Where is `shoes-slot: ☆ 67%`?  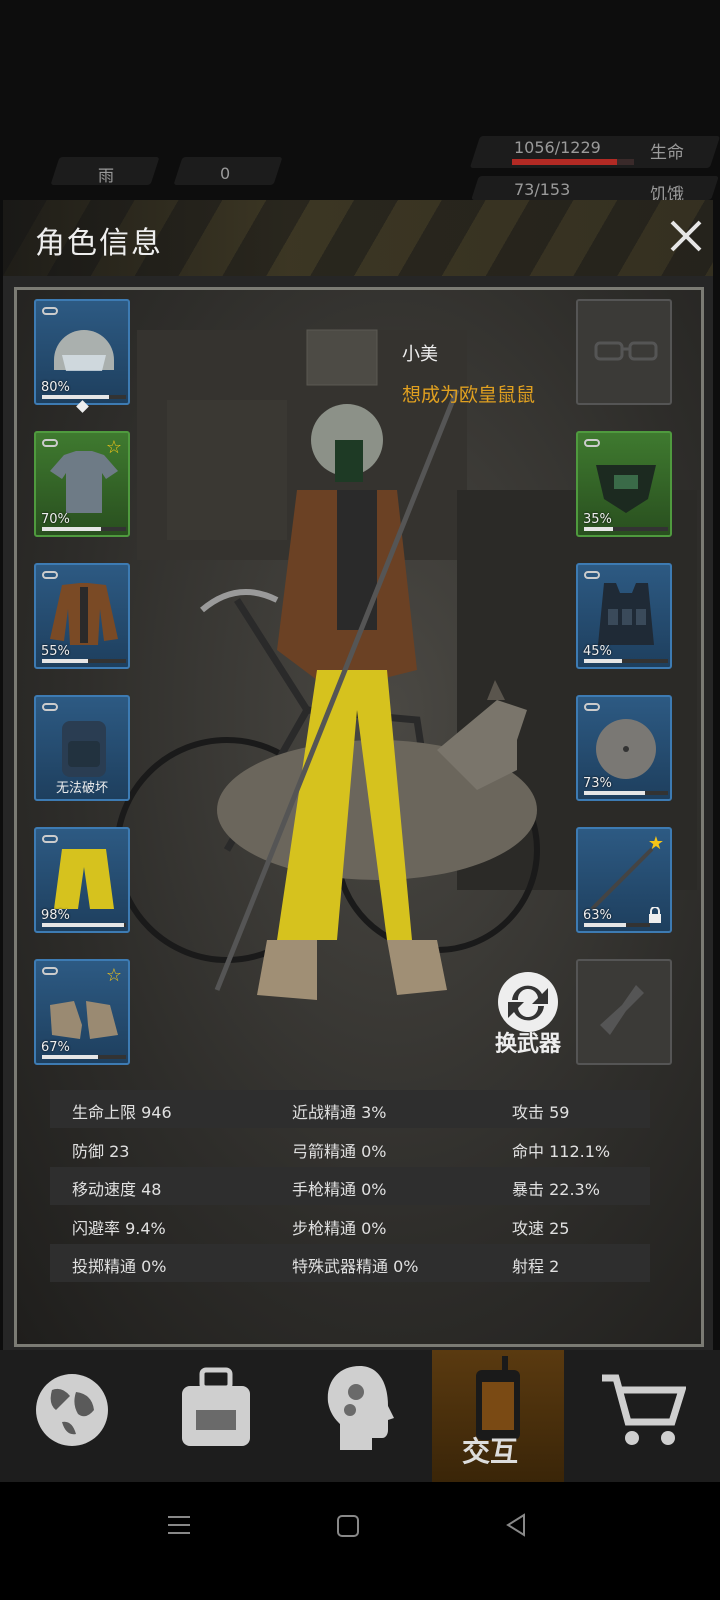 shoes-slot: ☆ 67% is located at coordinates (82, 1012).